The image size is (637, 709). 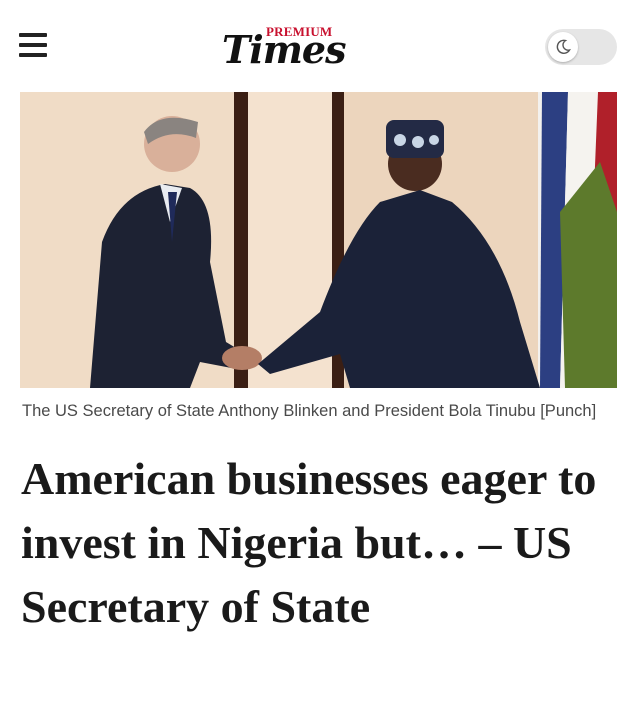 What do you see at coordinates (33, 45) in the screenshot?
I see `hamburger-menu-icon` at bounding box center [33, 45].